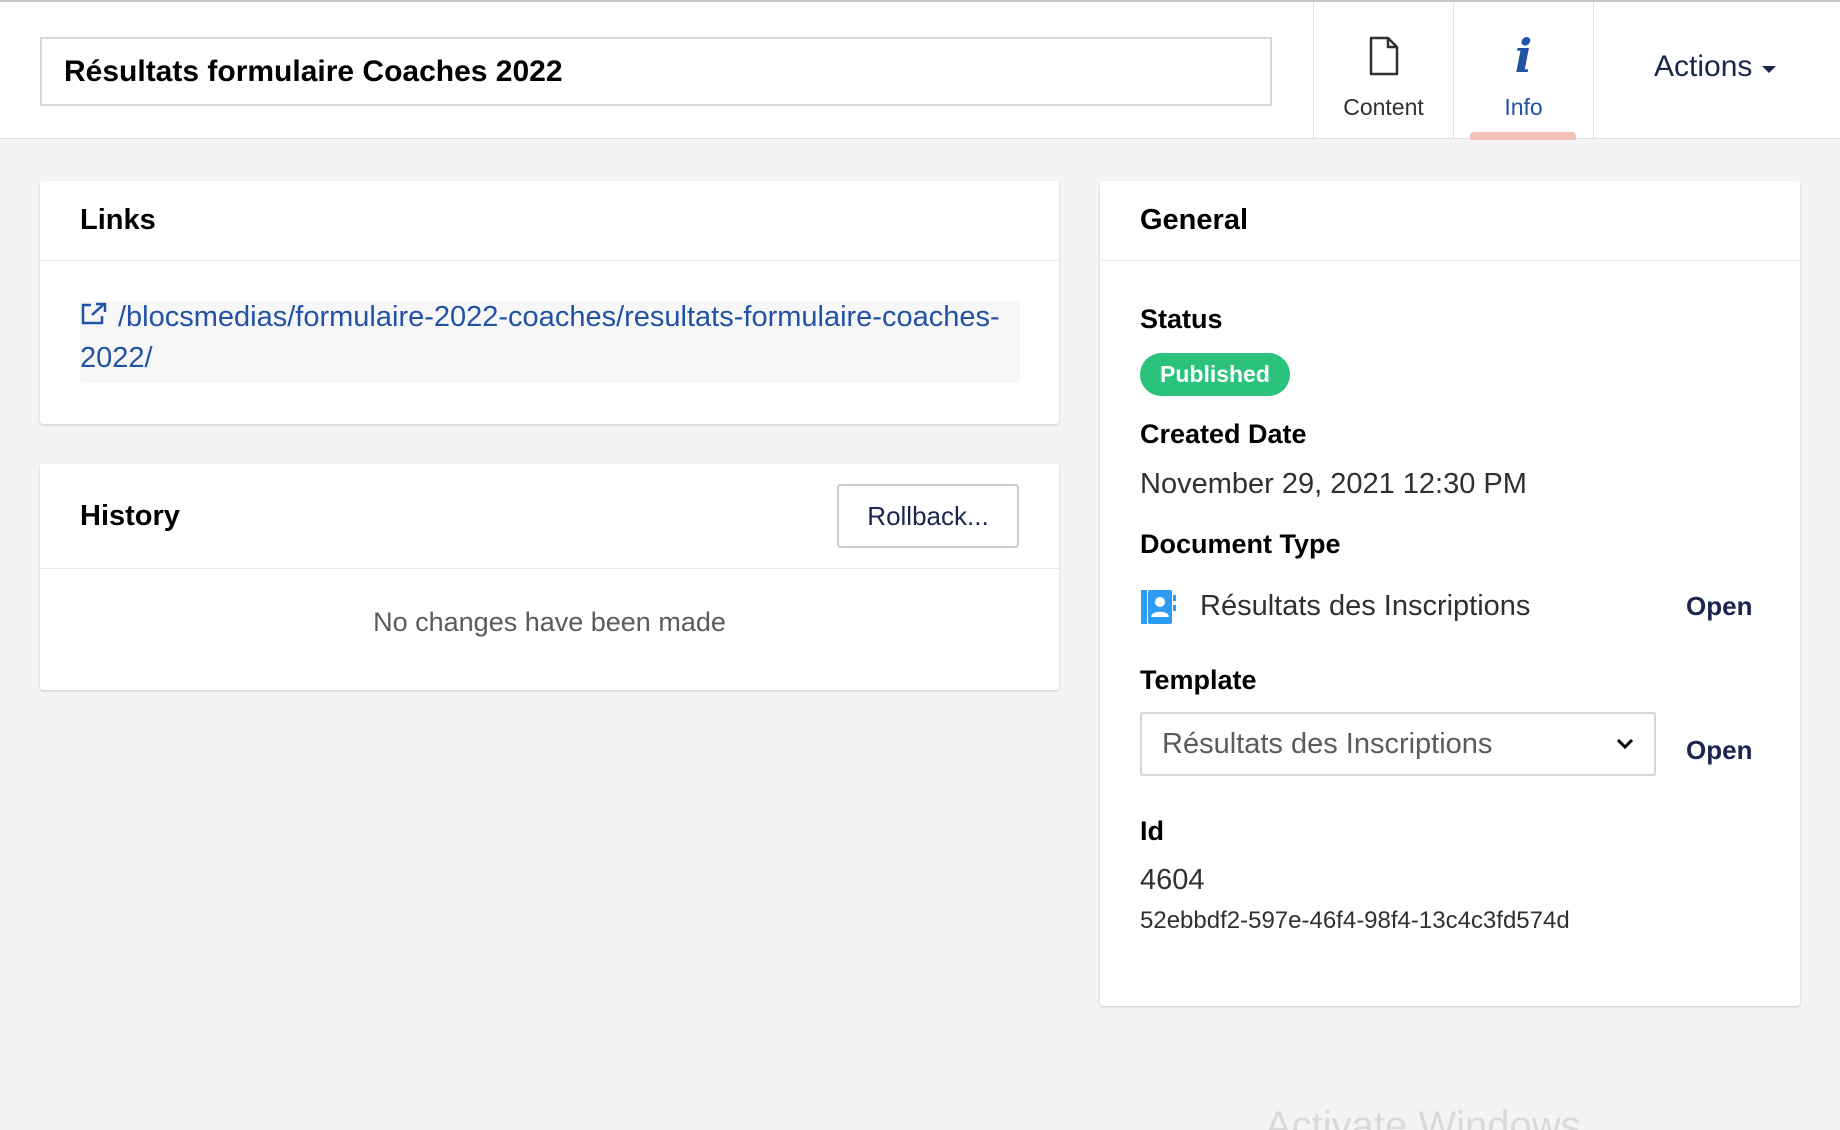 This screenshot has height=1130, width=1840. I want to click on actions-area: Actions, so click(1716, 70).